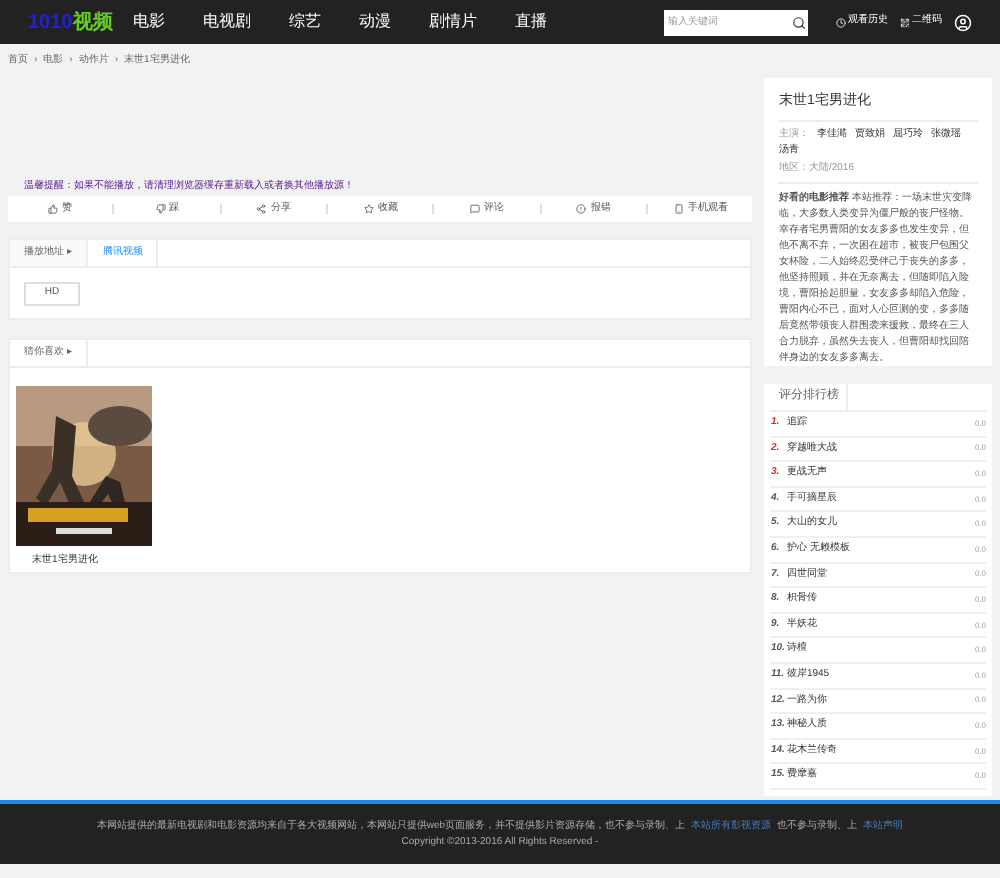 This screenshot has width=1000, height=878. What do you see at coordinates (374, 22) in the screenshot?
I see `nav-link: 动漫` at bounding box center [374, 22].